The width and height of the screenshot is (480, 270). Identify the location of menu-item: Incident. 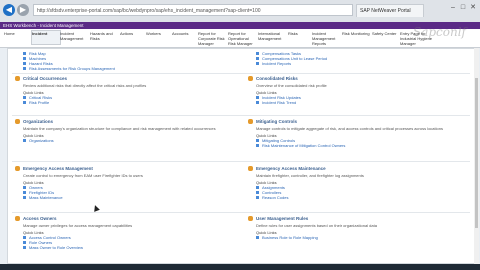
(46, 37).